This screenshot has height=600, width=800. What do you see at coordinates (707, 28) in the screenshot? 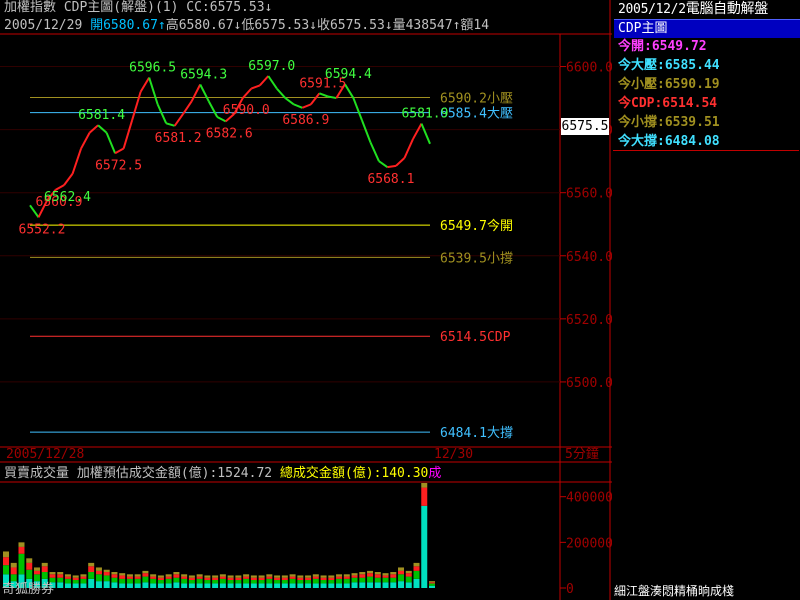
I see `right-panel-tab: CDP主圖` at bounding box center [707, 28].